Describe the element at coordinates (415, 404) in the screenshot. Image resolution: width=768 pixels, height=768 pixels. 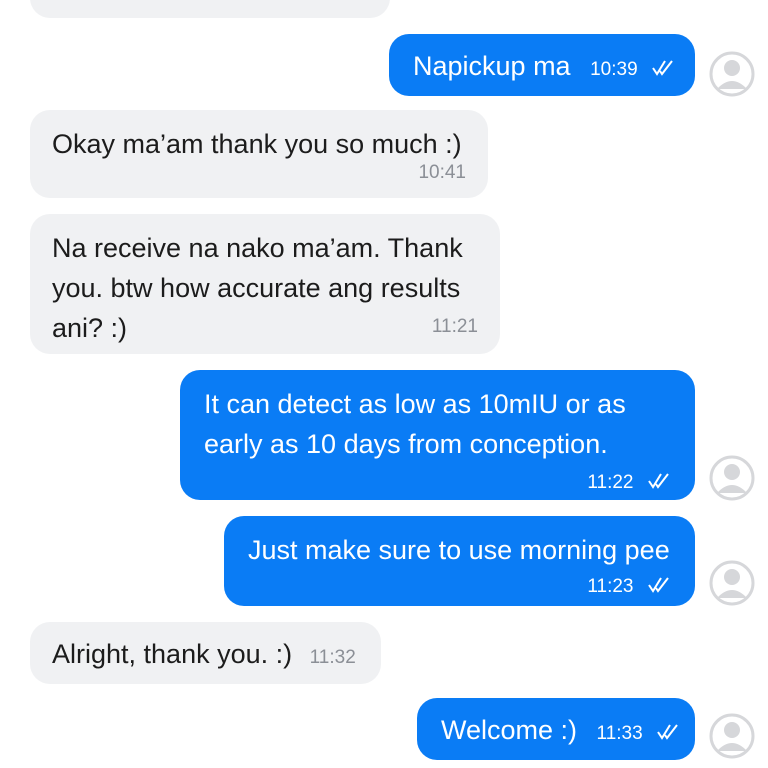
I see `message-text-line: It can detect as low as 10mIU or as` at that location.